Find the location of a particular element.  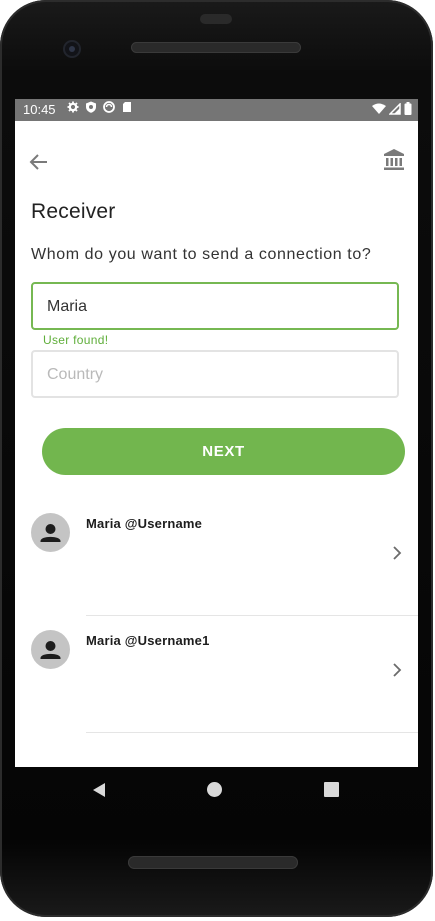

status-bar: 10:45 is located at coordinates (216, 110).